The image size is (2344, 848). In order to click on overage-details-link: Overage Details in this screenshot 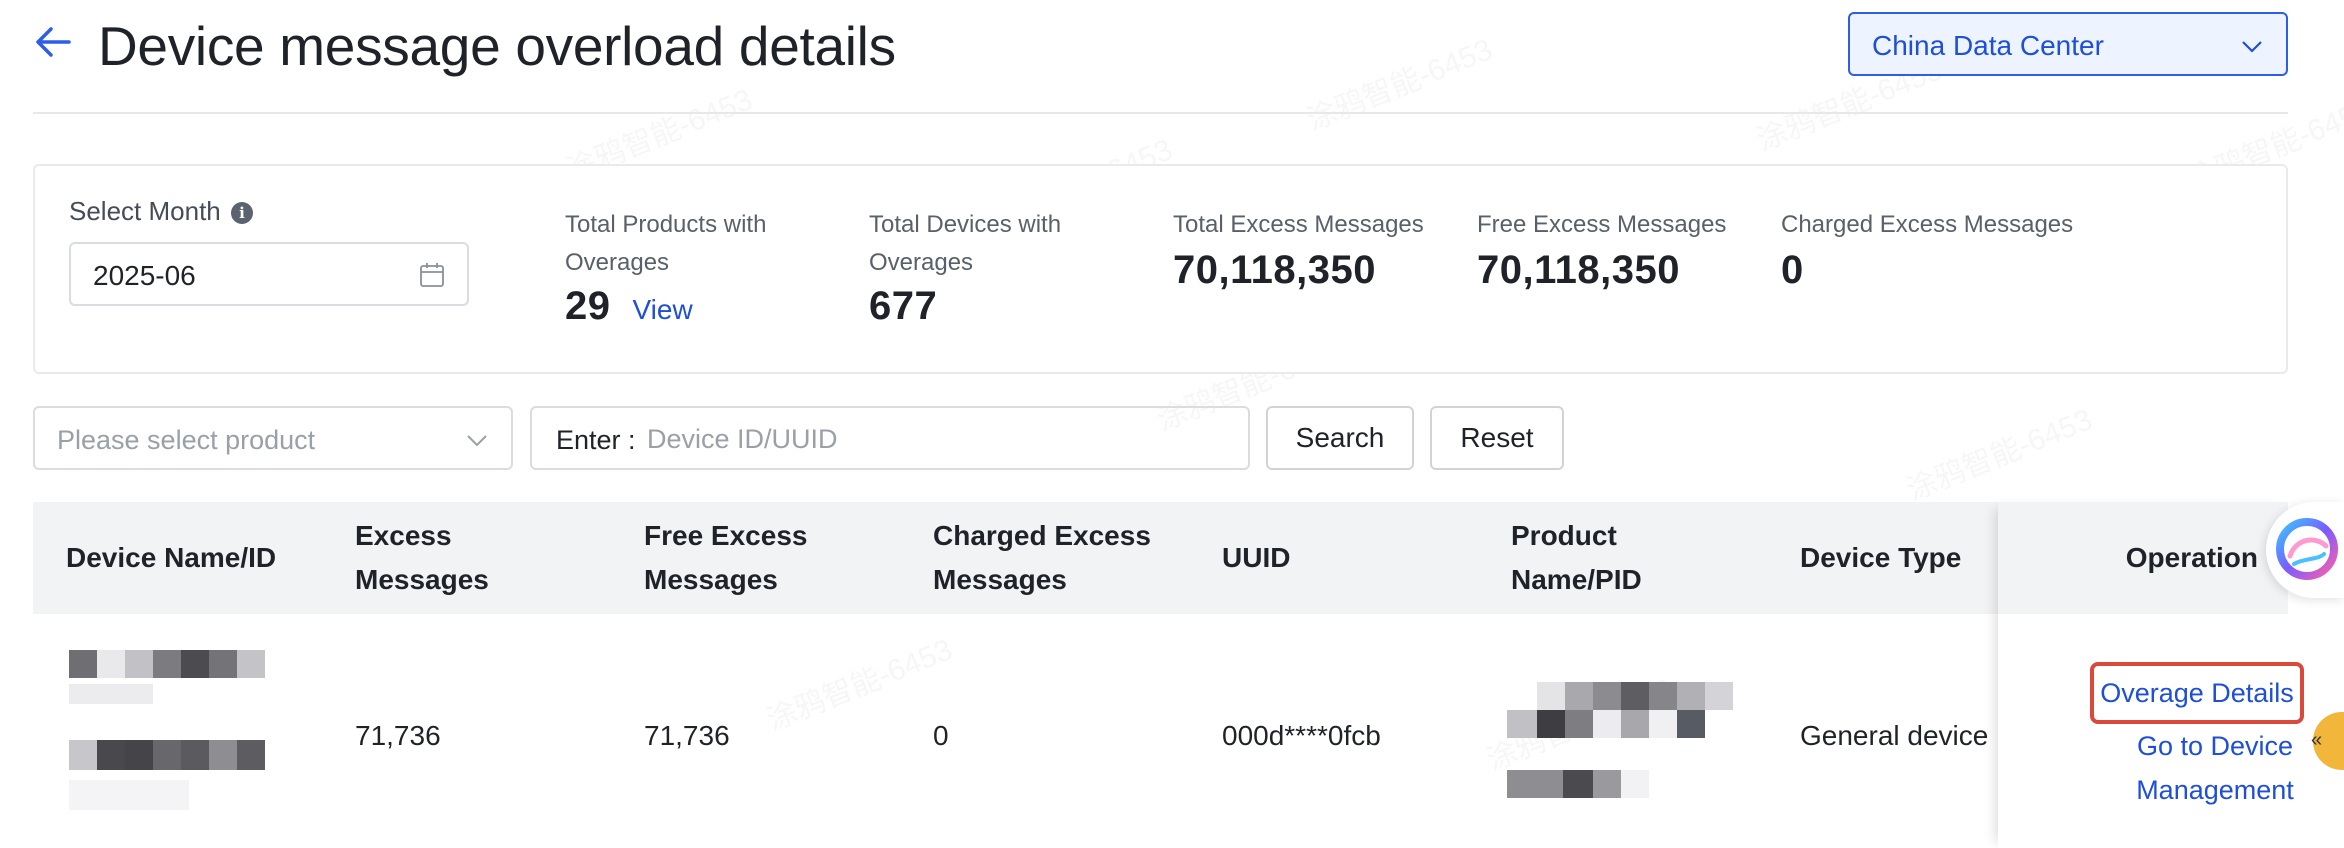, I will do `click(2197, 693)`.